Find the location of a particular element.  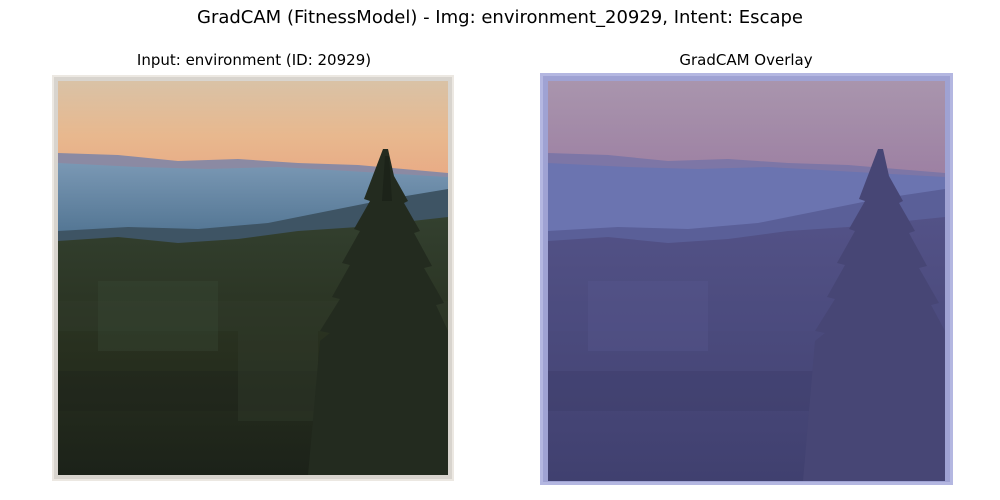

input-panel-title: Input: environment (ID: 20929) is located at coordinates (254, 60).